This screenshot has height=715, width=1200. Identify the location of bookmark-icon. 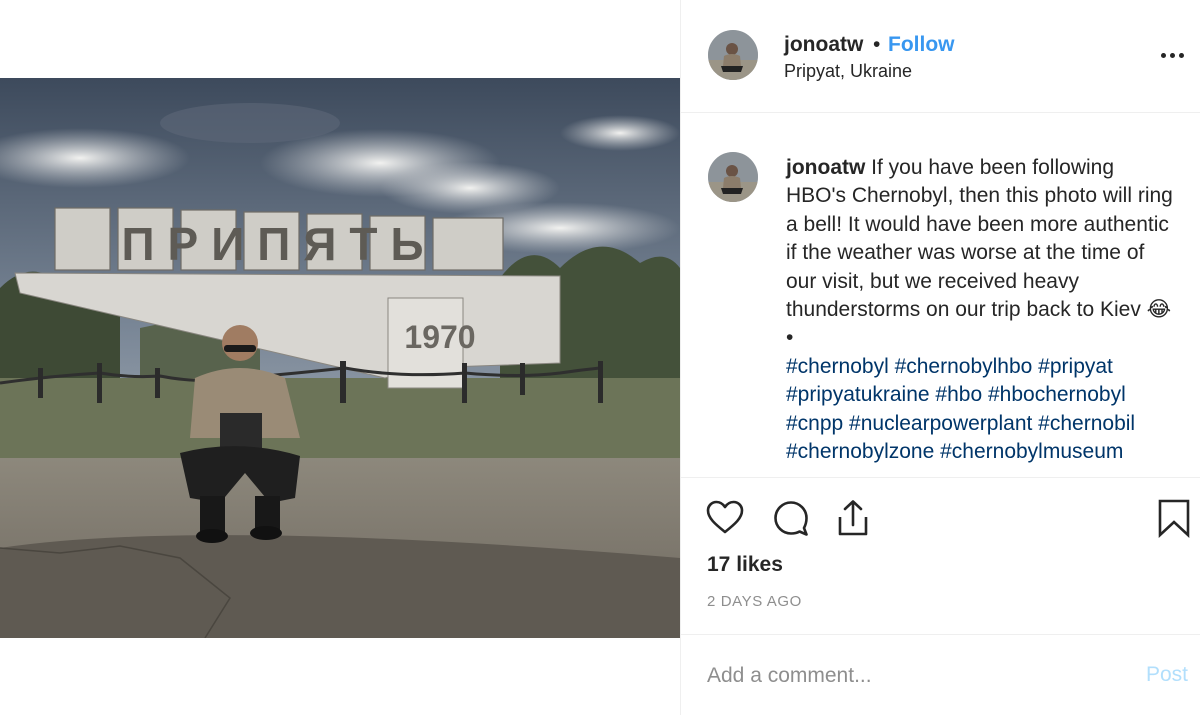
(1174, 518).